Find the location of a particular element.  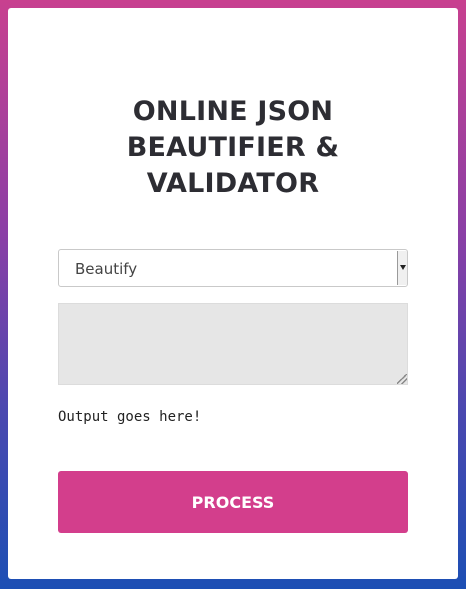

title-line-2: BEAUTIFIER & is located at coordinates (233, 147).